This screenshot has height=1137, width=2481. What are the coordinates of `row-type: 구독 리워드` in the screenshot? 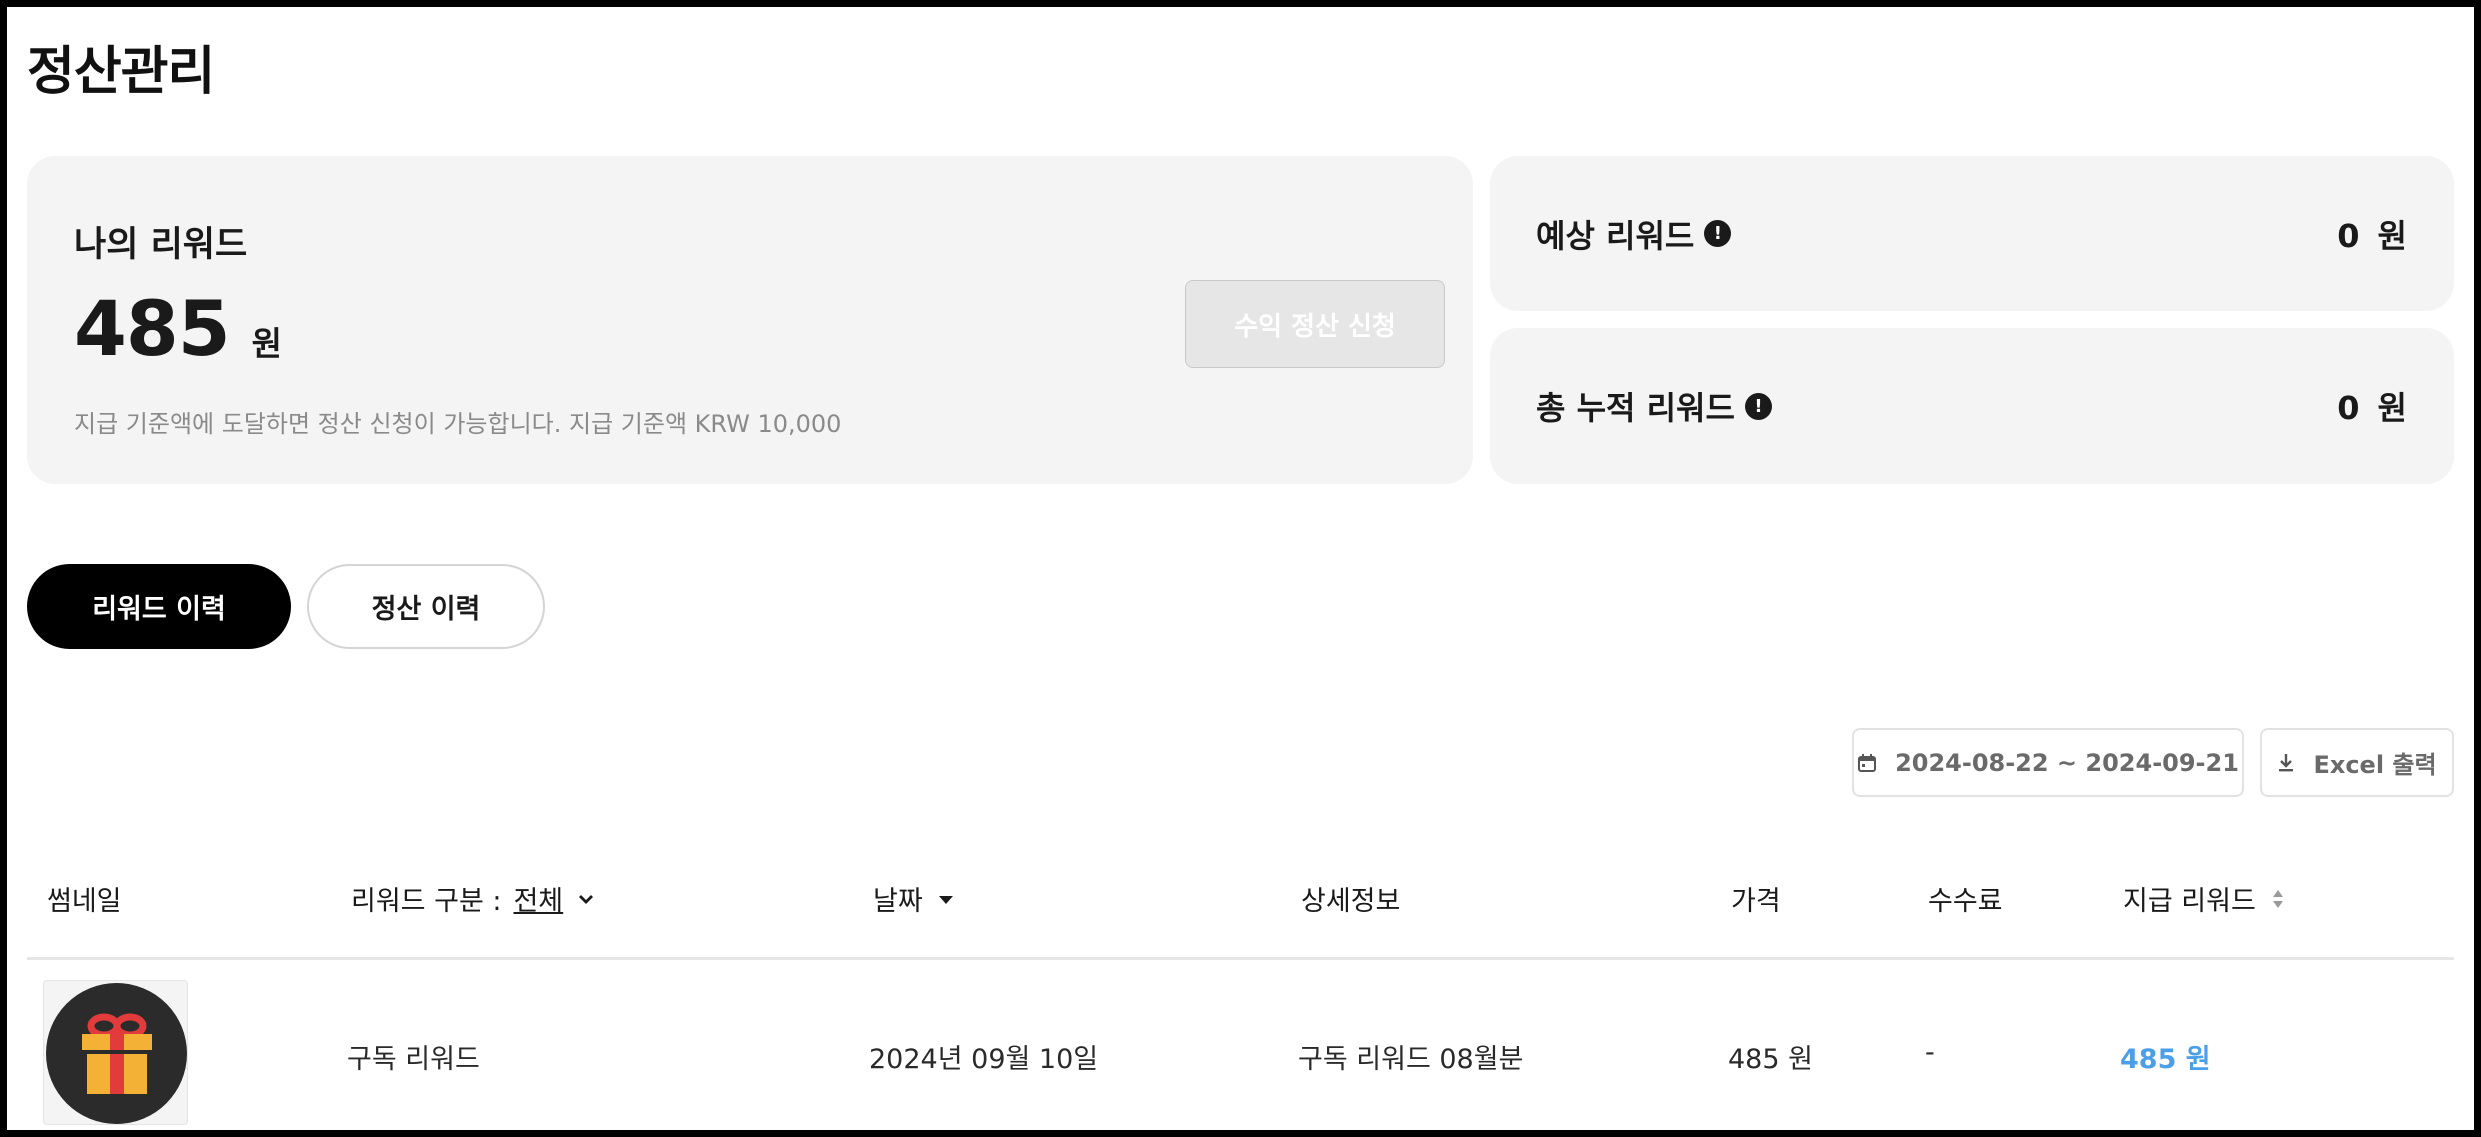 It's located at (413, 1059).